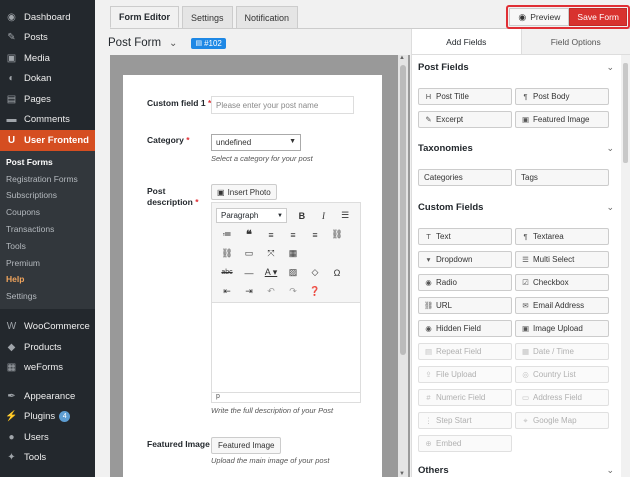 The image size is (630, 477). I want to click on menu-item-dashboard: ◉ Dashboard, so click(47, 17).